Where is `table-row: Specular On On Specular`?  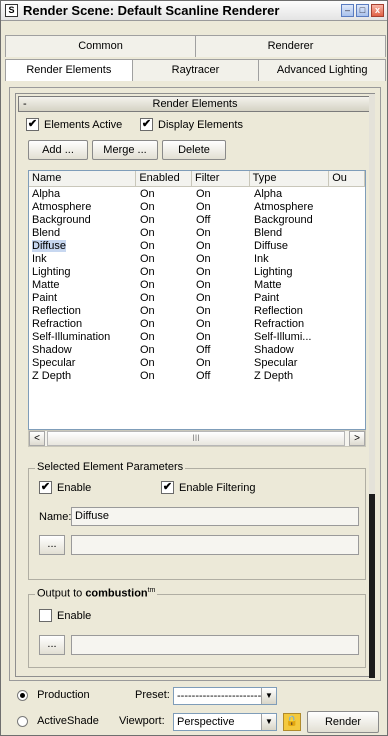
table-row: Specular On On Specular is located at coordinates (197, 363).